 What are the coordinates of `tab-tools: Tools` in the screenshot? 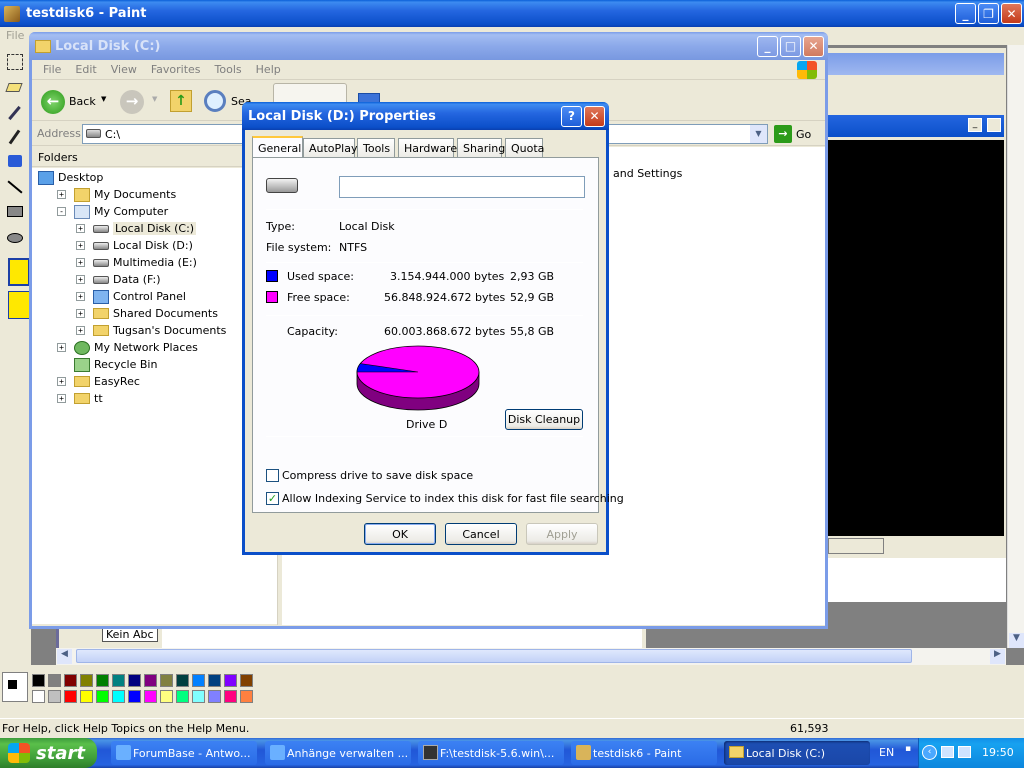 It's located at (376, 147).